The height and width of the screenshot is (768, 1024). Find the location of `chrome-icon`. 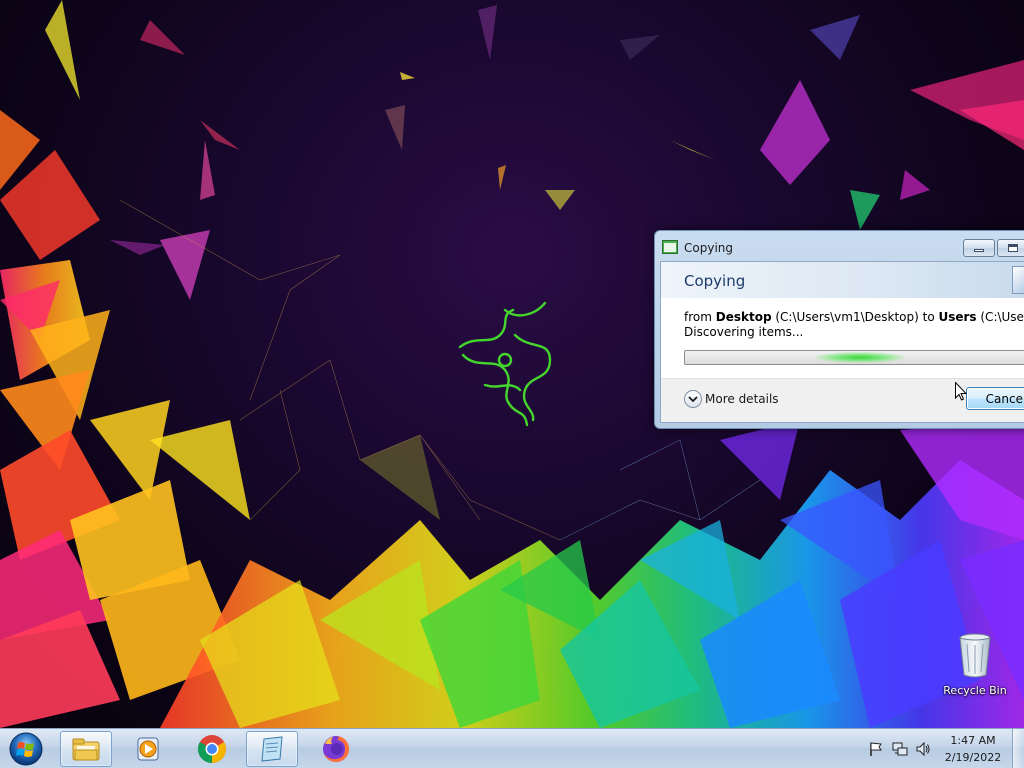

chrome-icon is located at coordinates (212, 749).